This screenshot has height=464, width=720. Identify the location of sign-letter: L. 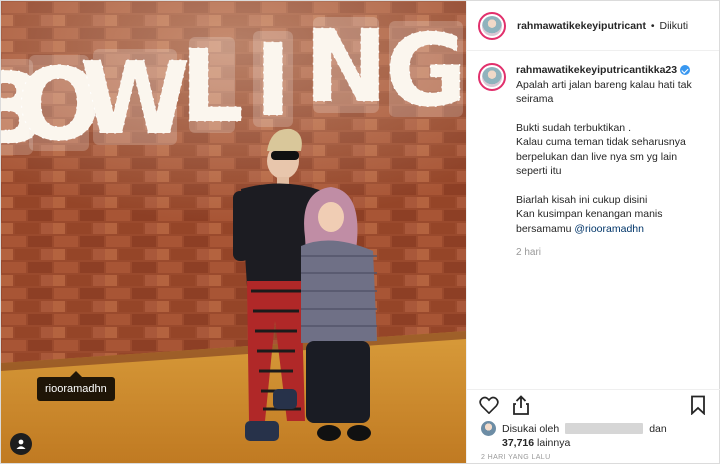
(212, 87).